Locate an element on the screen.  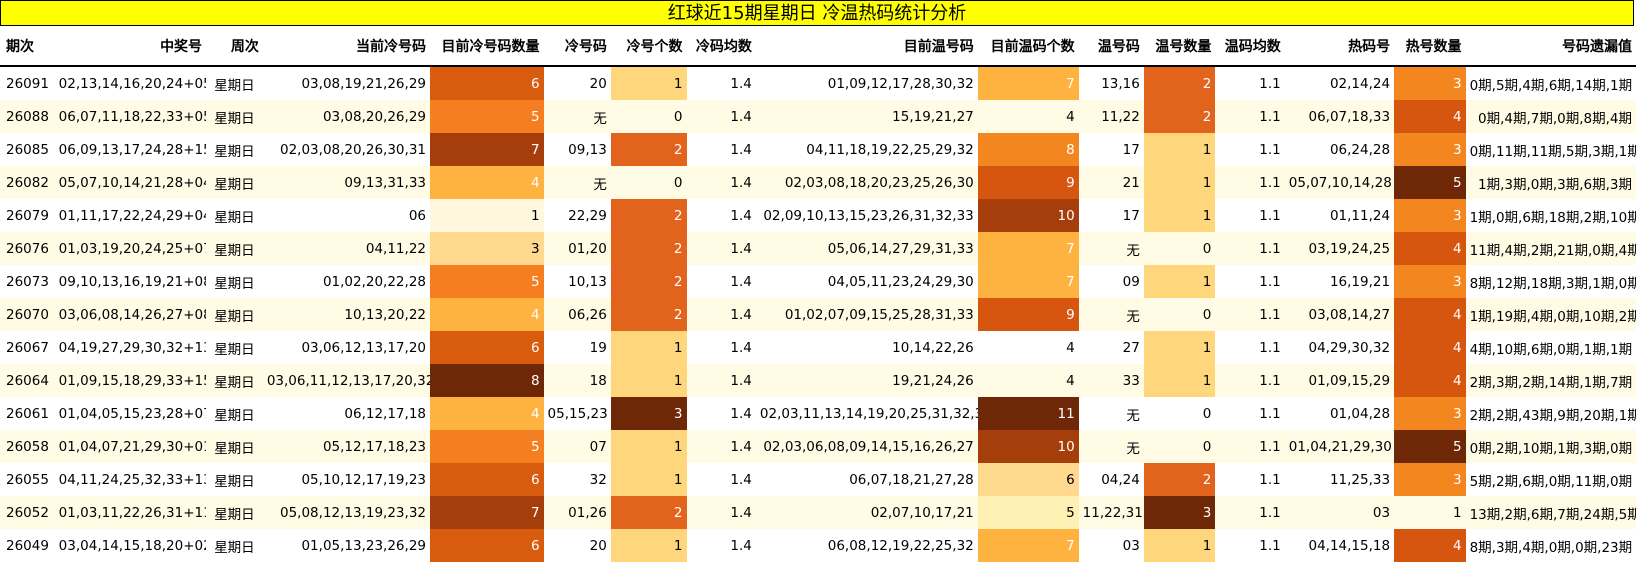
table-cell: 8期,12期,18期,3期,1期,0期 is located at coordinates (1550, 281).